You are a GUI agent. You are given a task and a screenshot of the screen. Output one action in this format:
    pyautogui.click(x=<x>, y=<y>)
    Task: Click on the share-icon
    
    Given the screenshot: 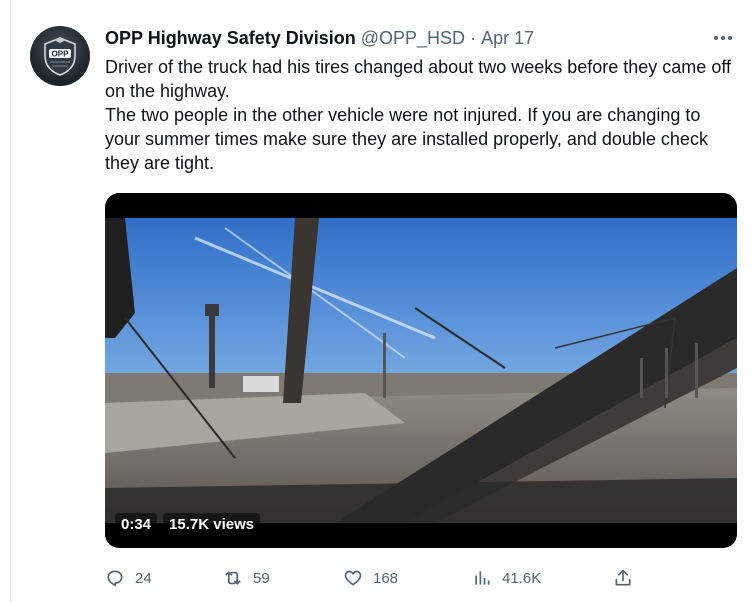 What is the action you would take?
    pyautogui.click(x=623, y=577)
    